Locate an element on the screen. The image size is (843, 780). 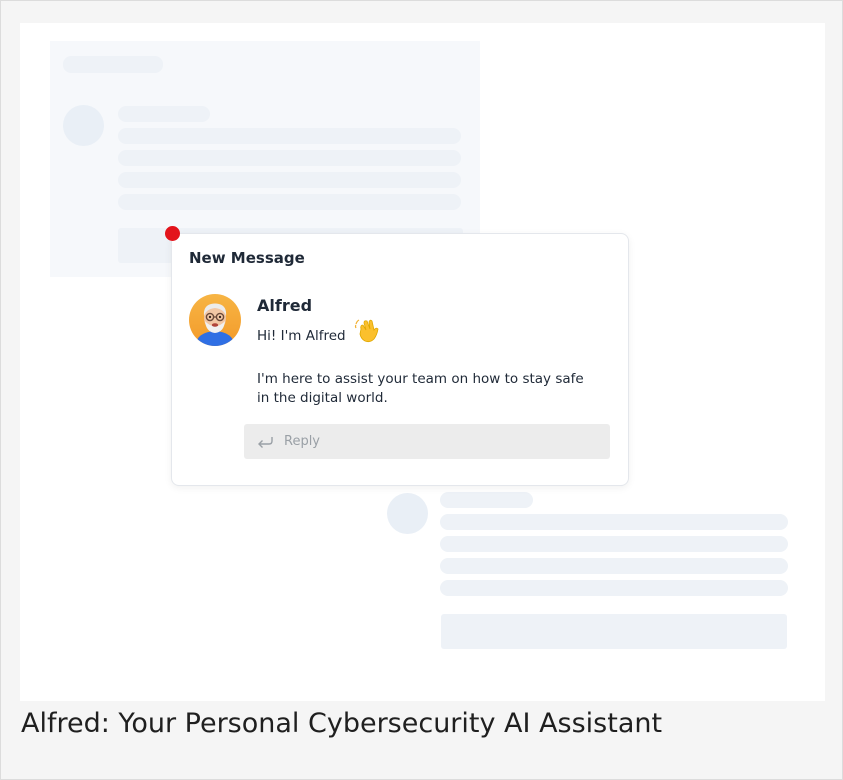
greeting-text: Hi! I'm Alfred is located at coordinates (301, 336).